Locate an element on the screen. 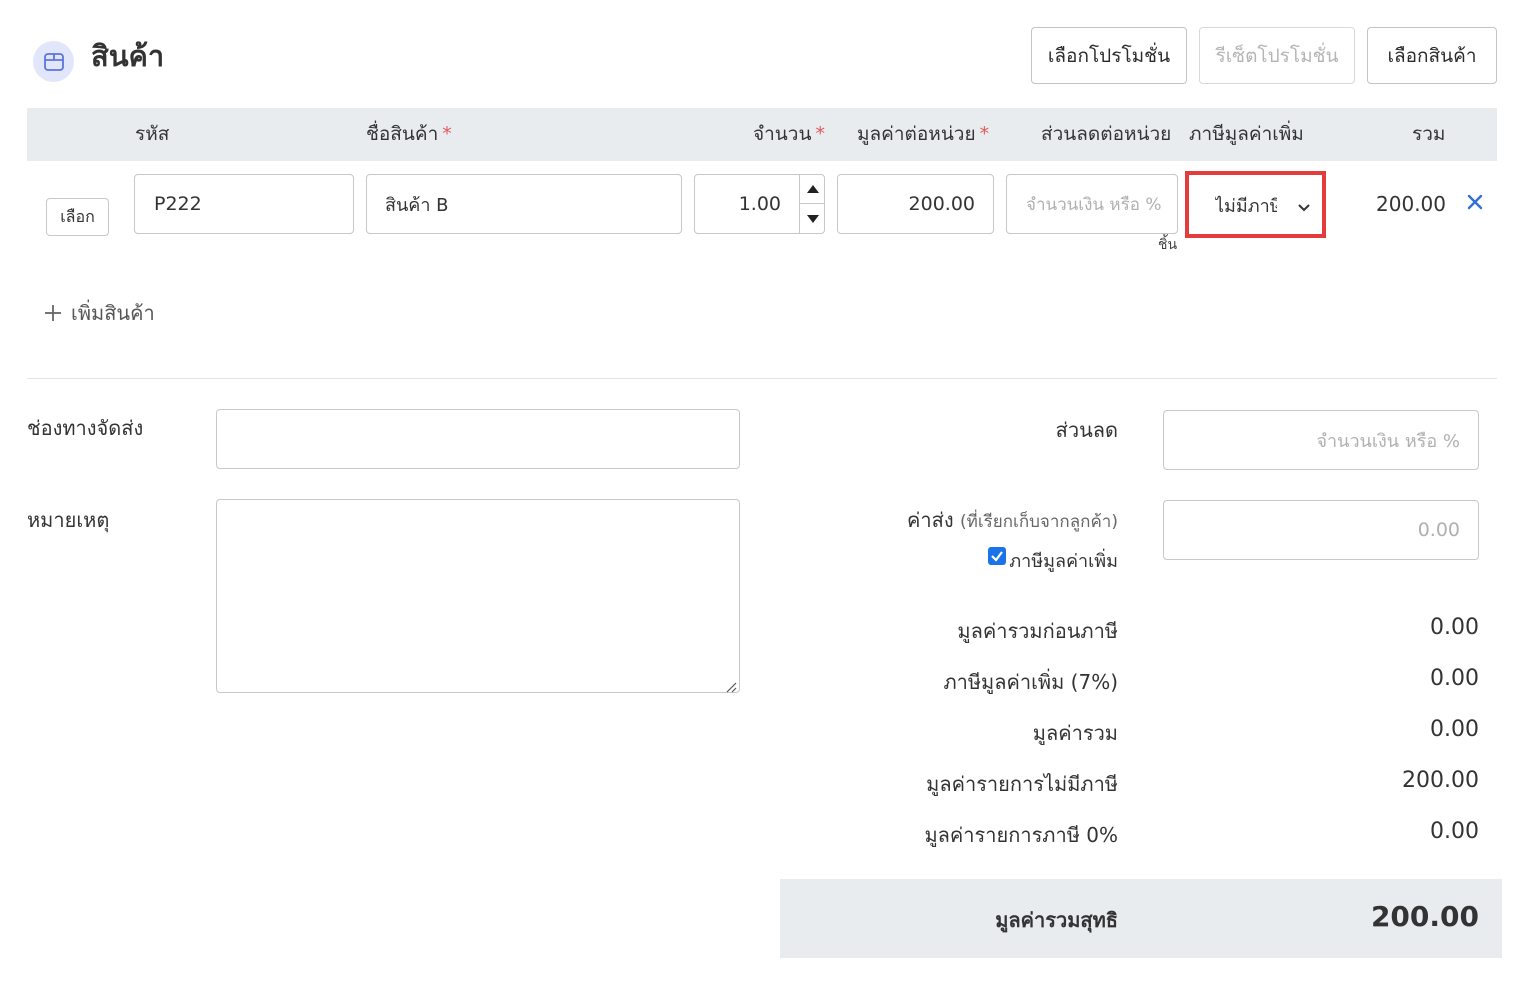 This screenshot has width=1524, height=982. vat-select: ไม่มีภาษี is located at coordinates (1255, 205).